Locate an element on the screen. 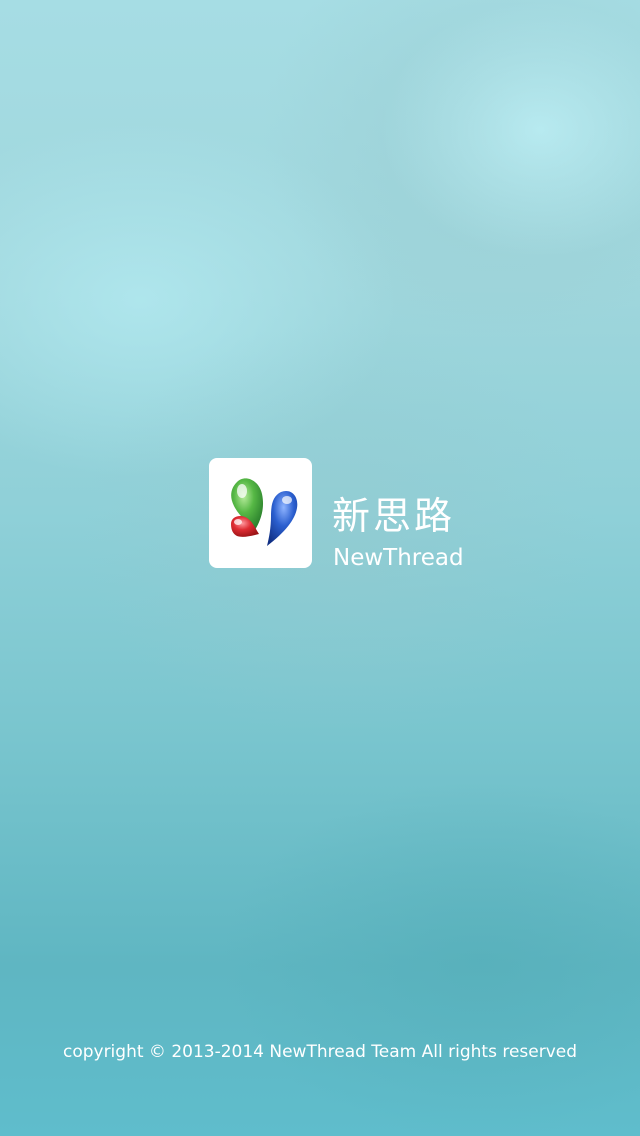 This screenshot has height=1136, width=640. app-name-chinese: 新思路 is located at coordinates (394, 516).